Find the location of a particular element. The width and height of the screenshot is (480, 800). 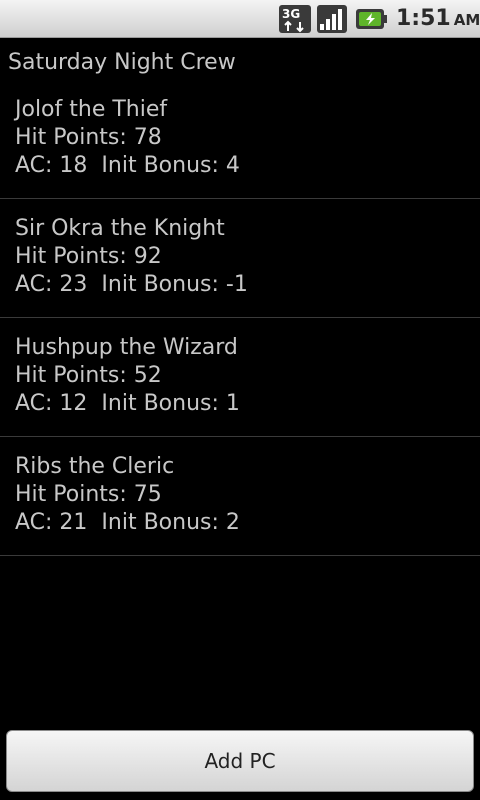

clock-time: 1:51 is located at coordinates (423, 18).